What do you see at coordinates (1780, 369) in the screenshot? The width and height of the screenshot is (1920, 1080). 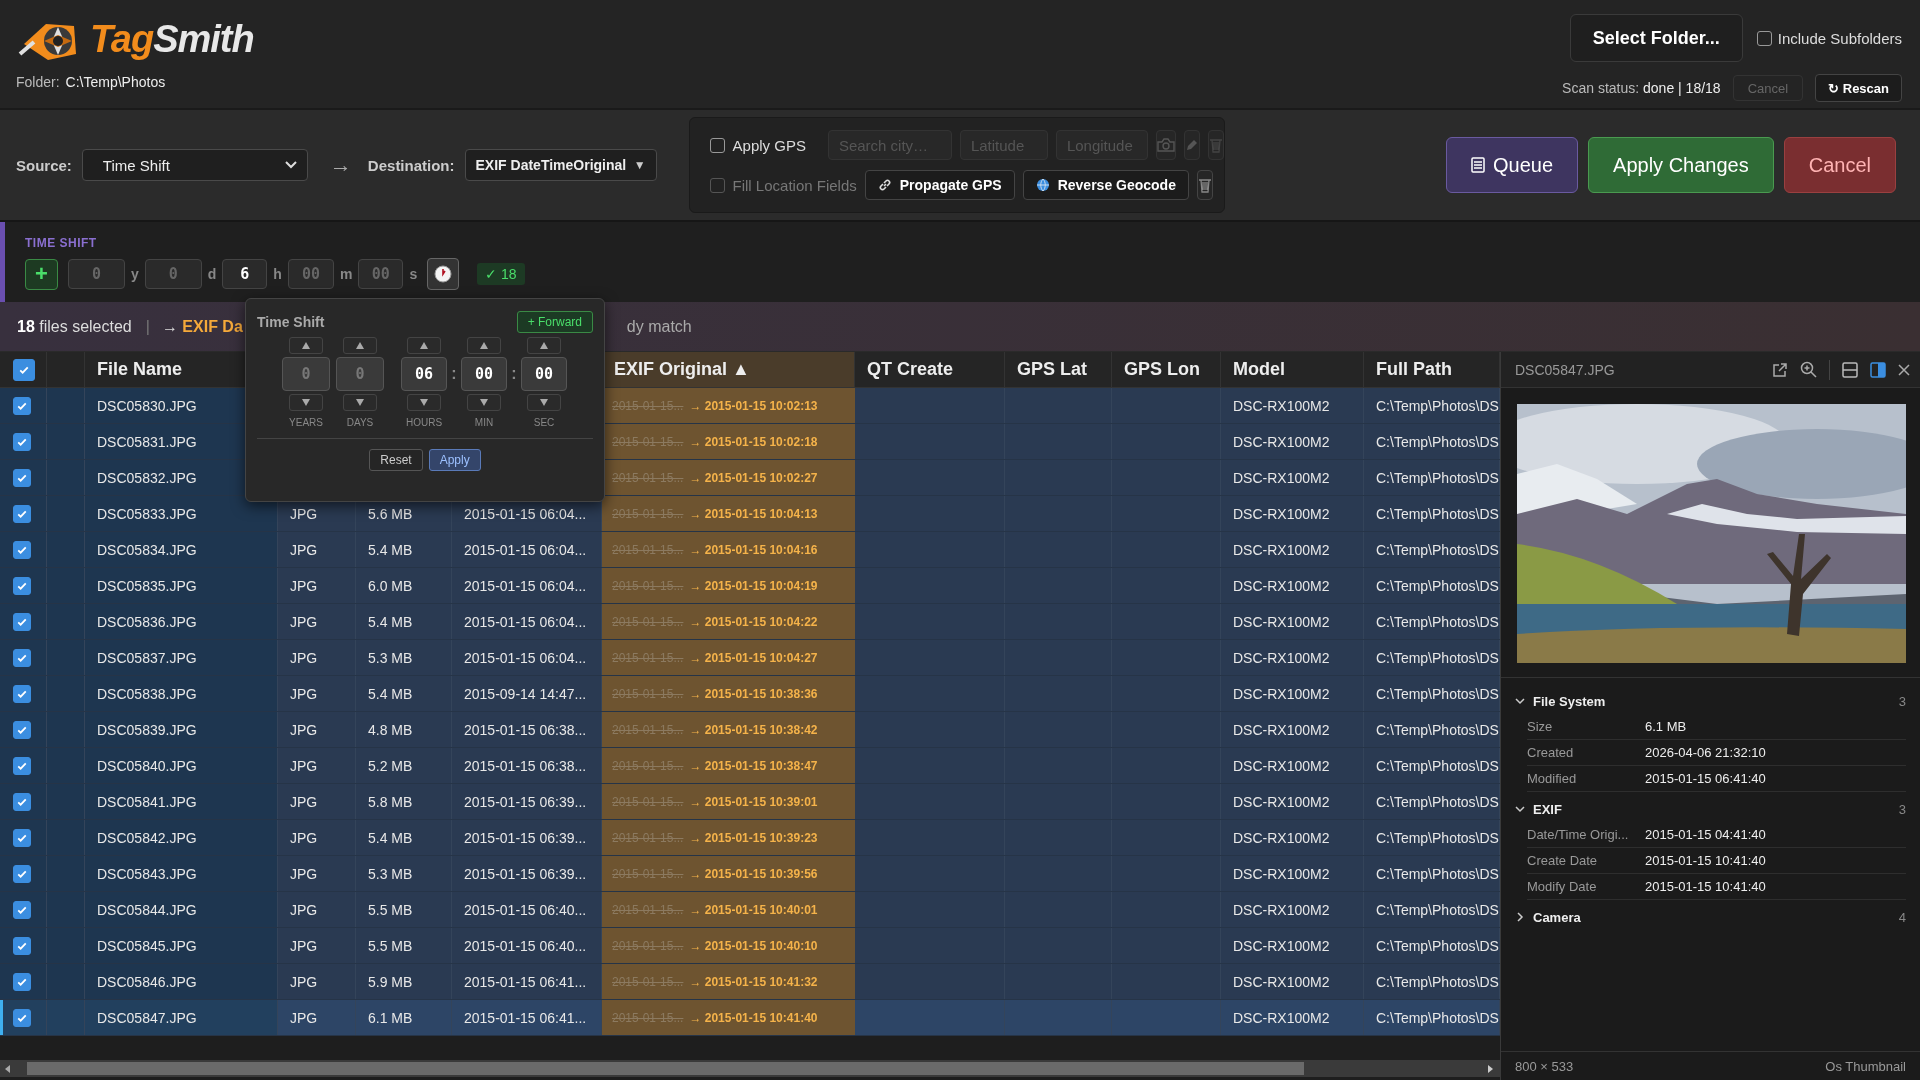 I see `external-link-icon` at bounding box center [1780, 369].